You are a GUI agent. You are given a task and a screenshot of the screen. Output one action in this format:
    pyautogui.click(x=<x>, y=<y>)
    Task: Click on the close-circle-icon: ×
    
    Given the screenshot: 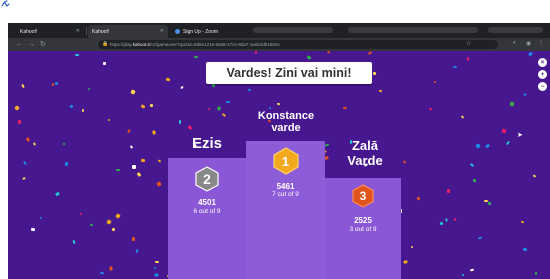 What is the action you would take?
    pyautogui.click(x=542, y=62)
    